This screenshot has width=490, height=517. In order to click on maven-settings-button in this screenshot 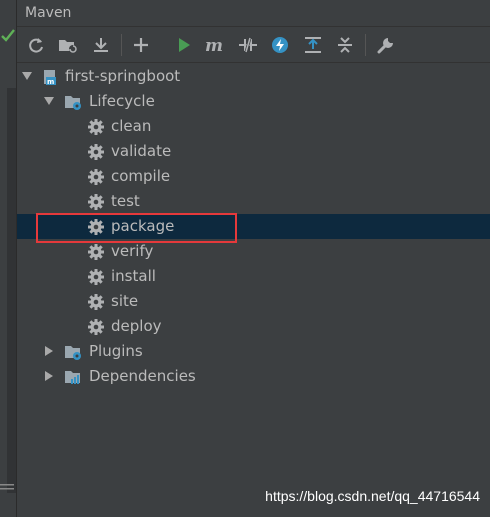, I will do `click(386, 45)`.